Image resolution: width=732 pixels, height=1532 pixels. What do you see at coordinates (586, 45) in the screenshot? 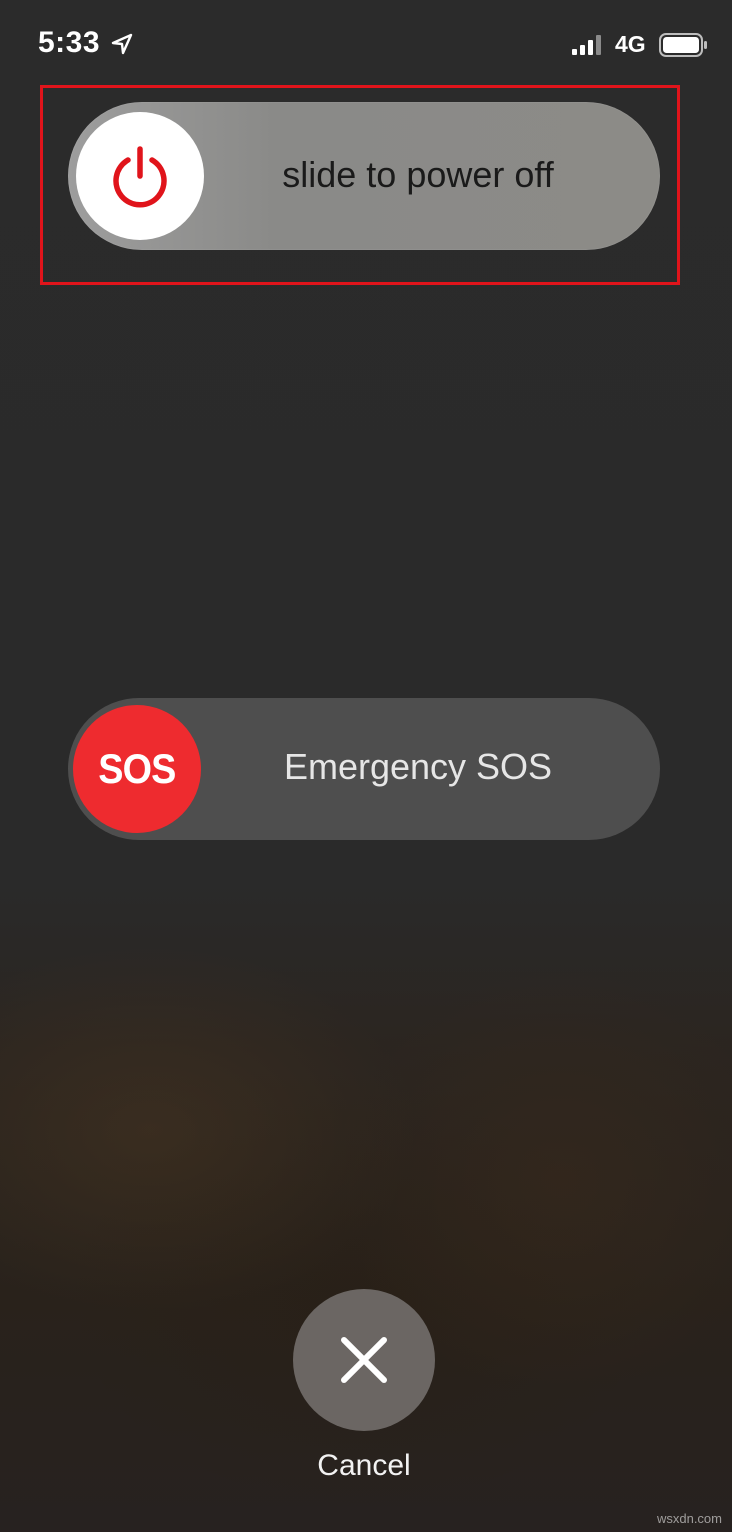
I see `signal-bars-icon` at bounding box center [586, 45].